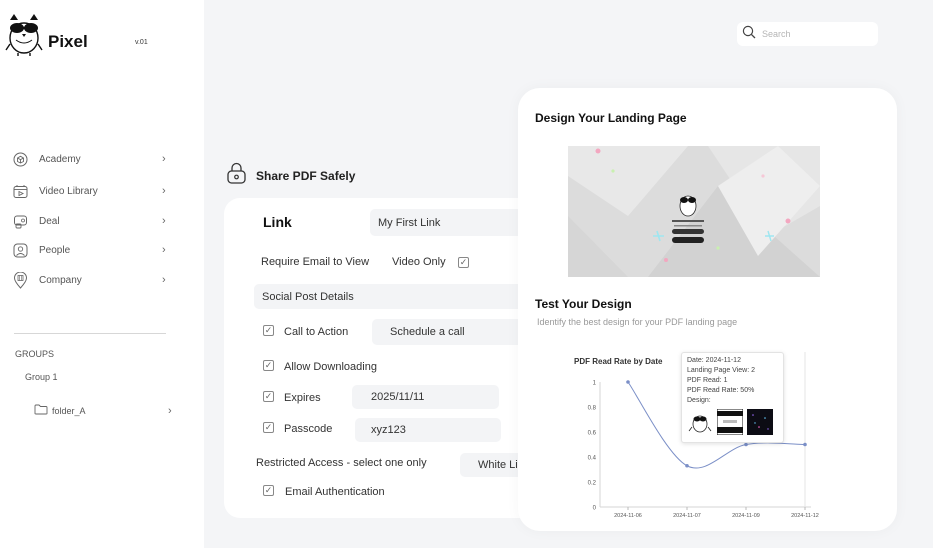 This screenshot has width=933, height=548. What do you see at coordinates (699, 400) in the screenshot?
I see `tooltip-design-label: Design:` at bounding box center [699, 400].